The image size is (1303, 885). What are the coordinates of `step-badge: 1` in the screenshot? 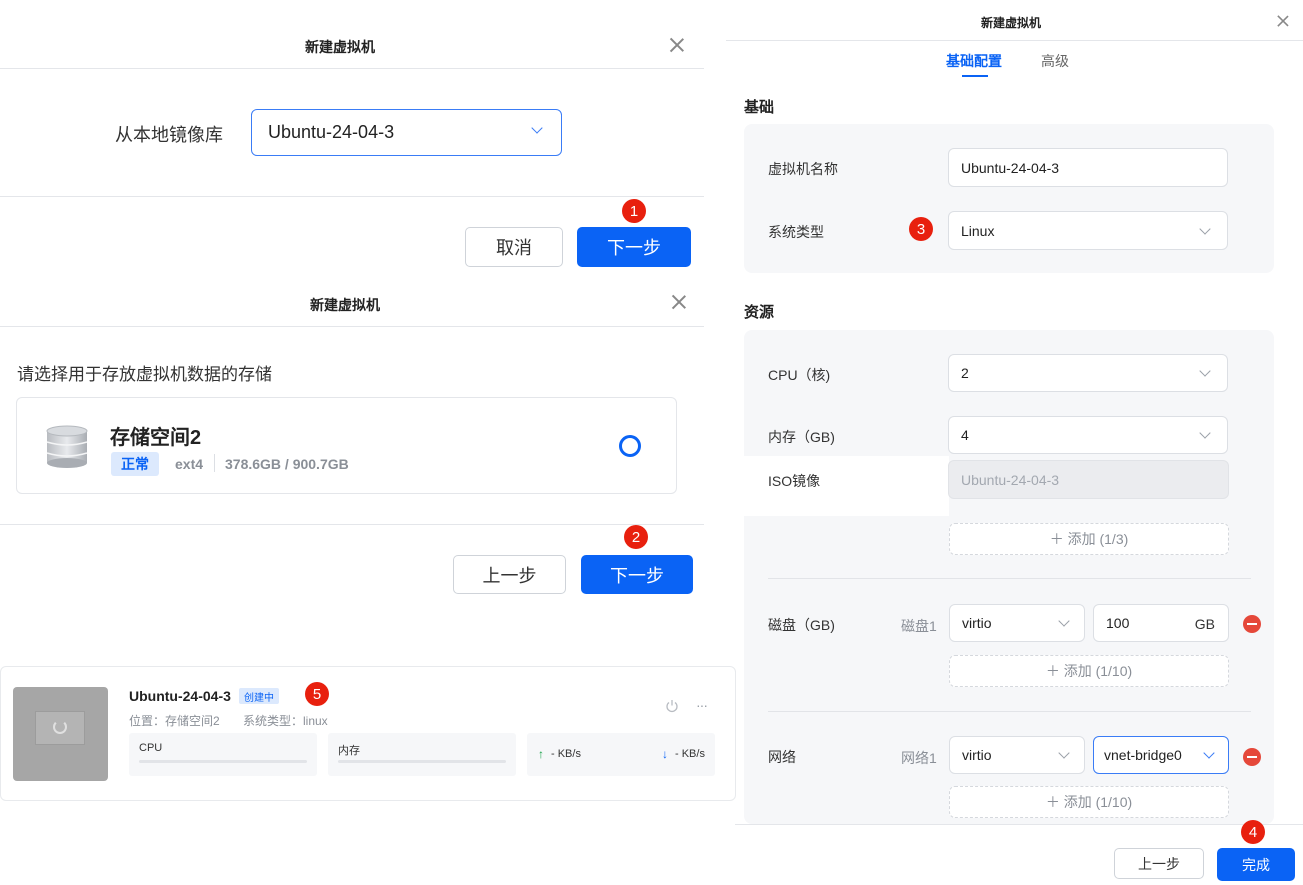 It's located at (634, 211).